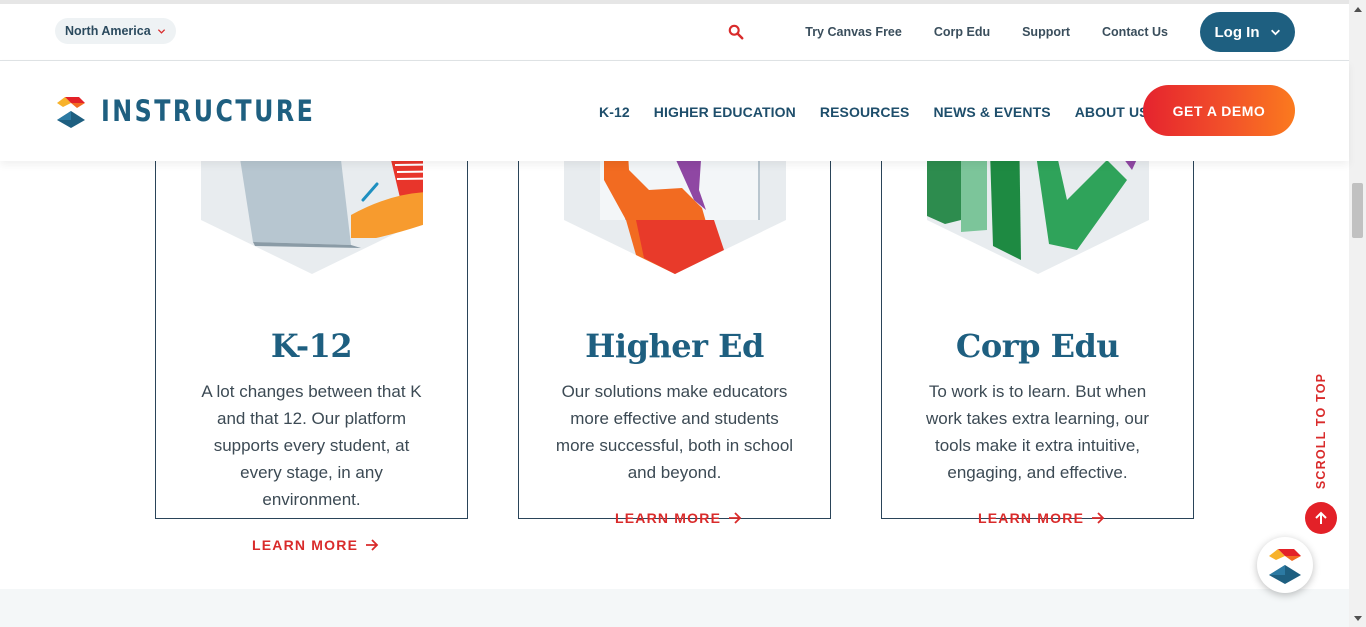 The width and height of the screenshot is (1366, 627). I want to click on logo-wordmark: INSTRUCTURE, so click(208, 111).